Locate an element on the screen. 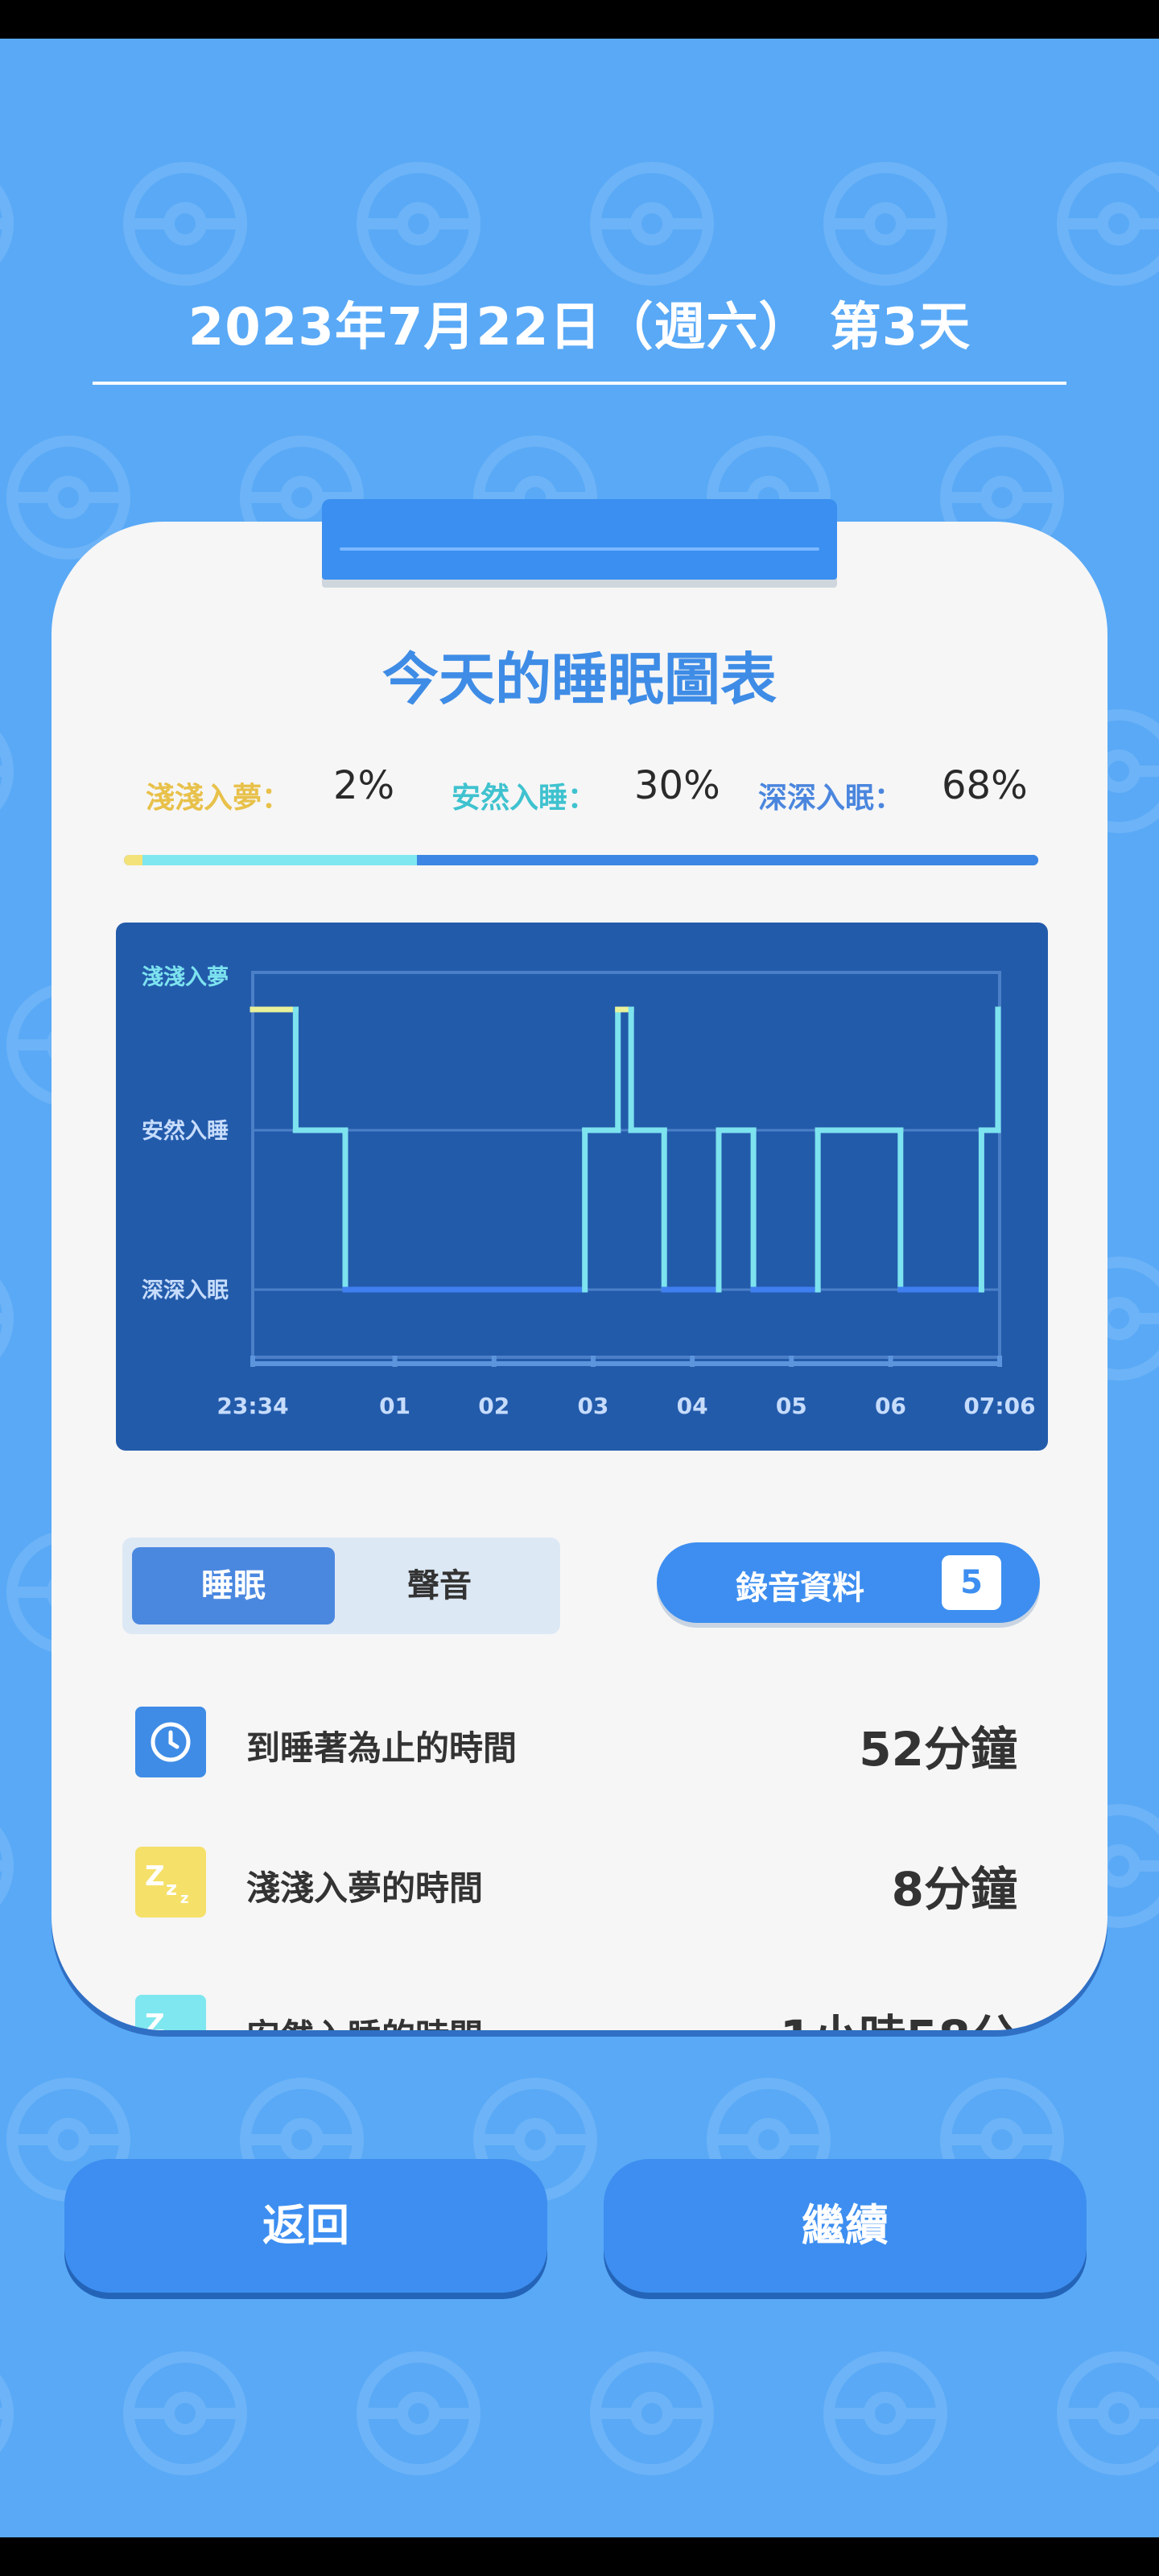 The height and width of the screenshot is (2576, 1159). sleep-ratio-bar is located at coordinates (581, 860).